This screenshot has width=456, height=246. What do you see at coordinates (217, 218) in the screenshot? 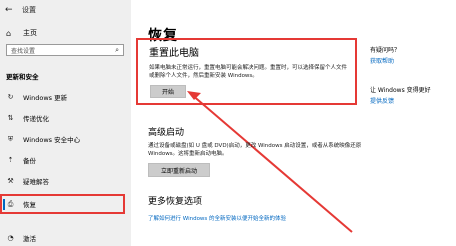
I see `fresh-install-link: 了解如何进行 Windows 的全新安装以便开始全新的体验` at bounding box center [217, 218].